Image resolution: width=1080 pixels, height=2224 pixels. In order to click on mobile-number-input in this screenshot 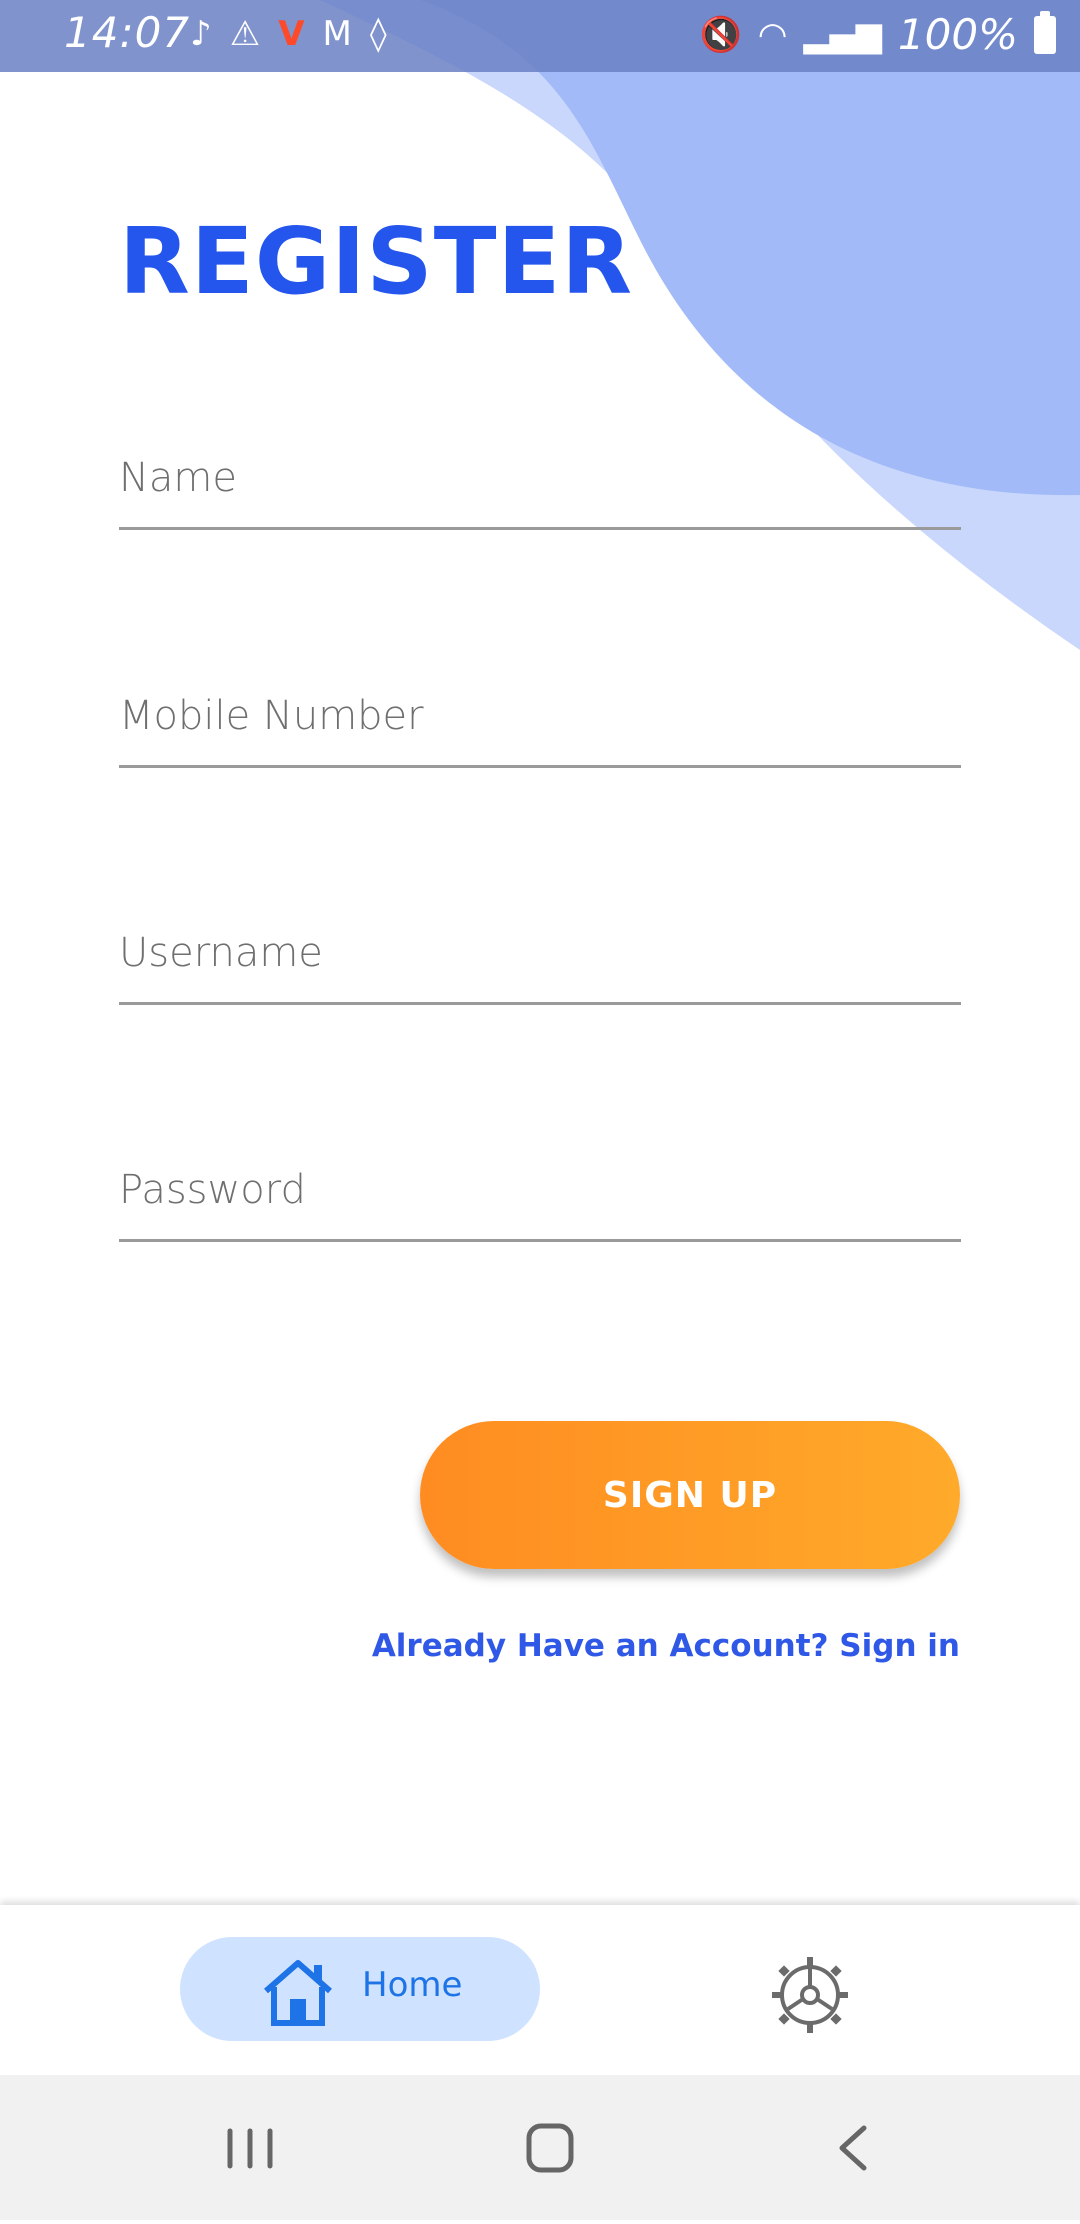, I will do `click(540, 730)`.